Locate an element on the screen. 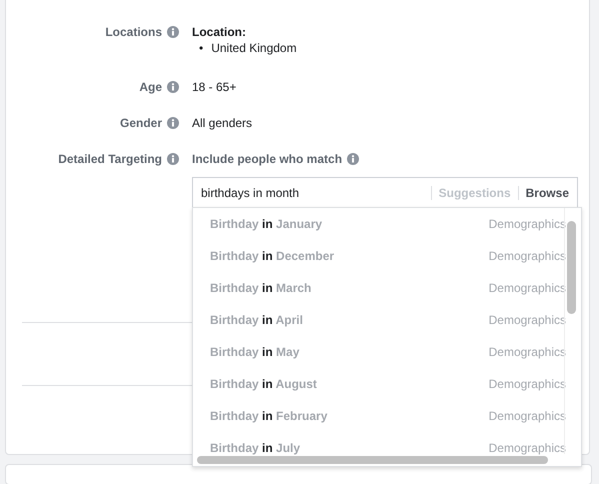  field-value: 18 - 65+ is located at coordinates (214, 87).